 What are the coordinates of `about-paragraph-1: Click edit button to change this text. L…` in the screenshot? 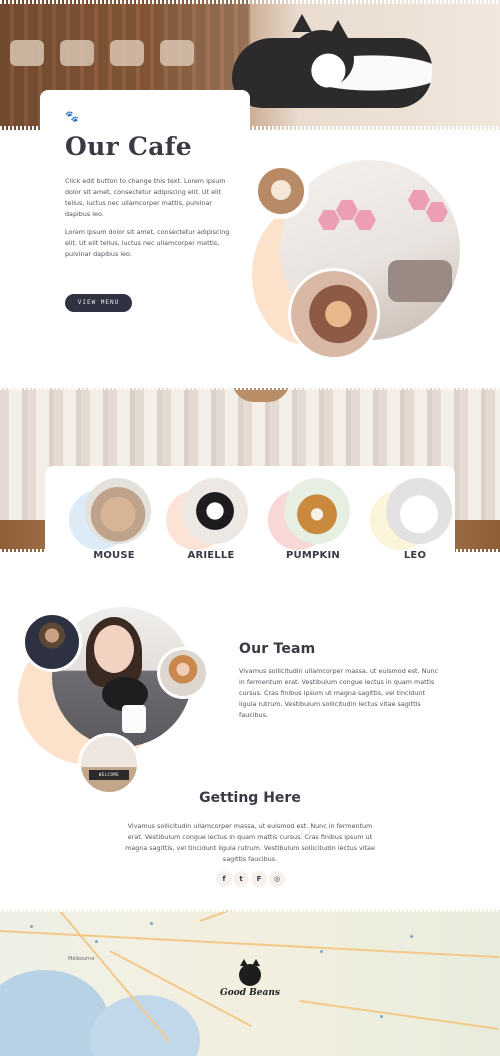 It's located at (145, 197).